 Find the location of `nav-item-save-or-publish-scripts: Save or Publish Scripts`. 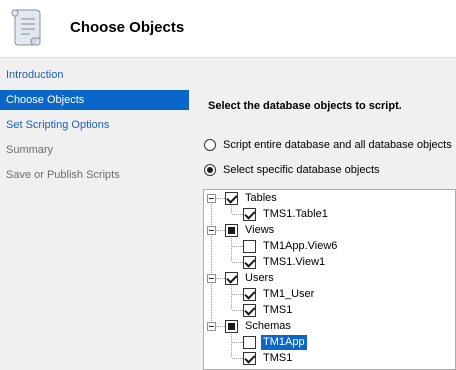

nav-item-save-or-publish-scripts: Save or Publish Scripts is located at coordinates (63, 175).